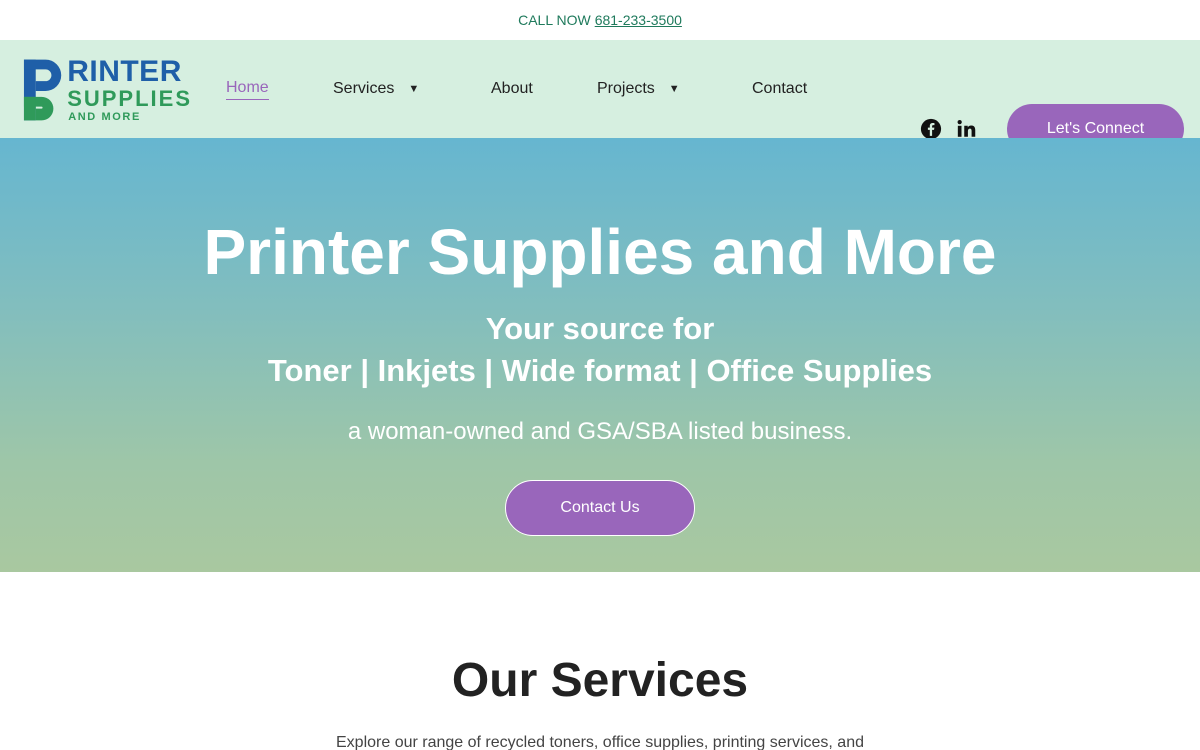 The image size is (1200, 750). What do you see at coordinates (600, 508) in the screenshot?
I see `contact-us-button: Contact Us` at bounding box center [600, 508].